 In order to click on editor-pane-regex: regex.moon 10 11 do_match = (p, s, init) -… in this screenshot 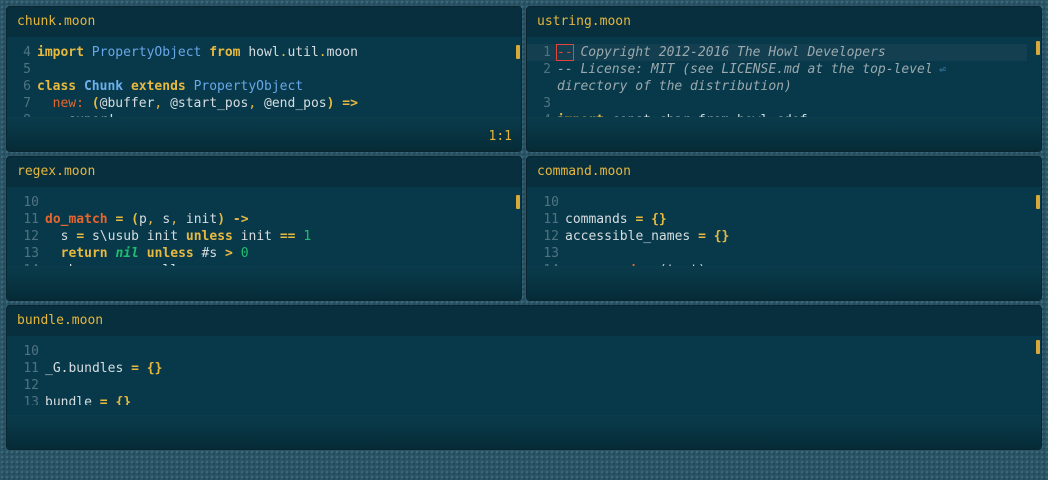, I will do `click(264, 228)`.